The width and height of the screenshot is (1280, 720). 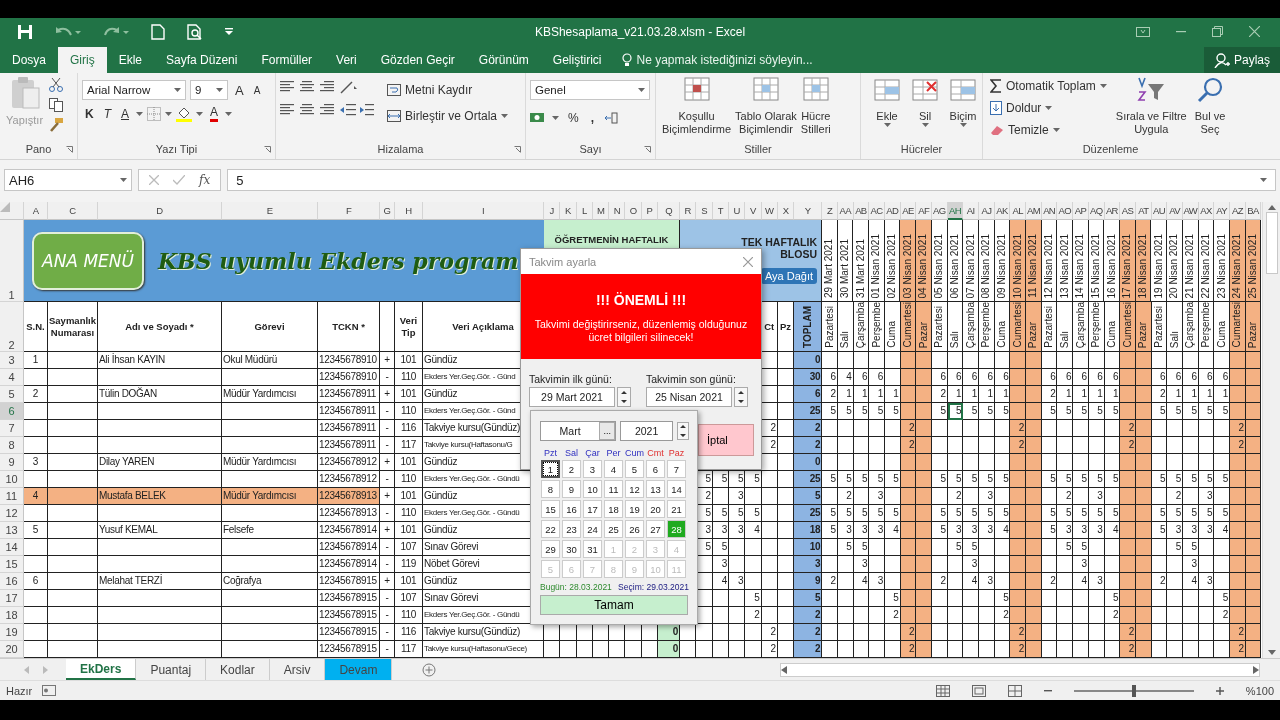 I want to click on scroll-down-icon, so click(x=1271, y=653).